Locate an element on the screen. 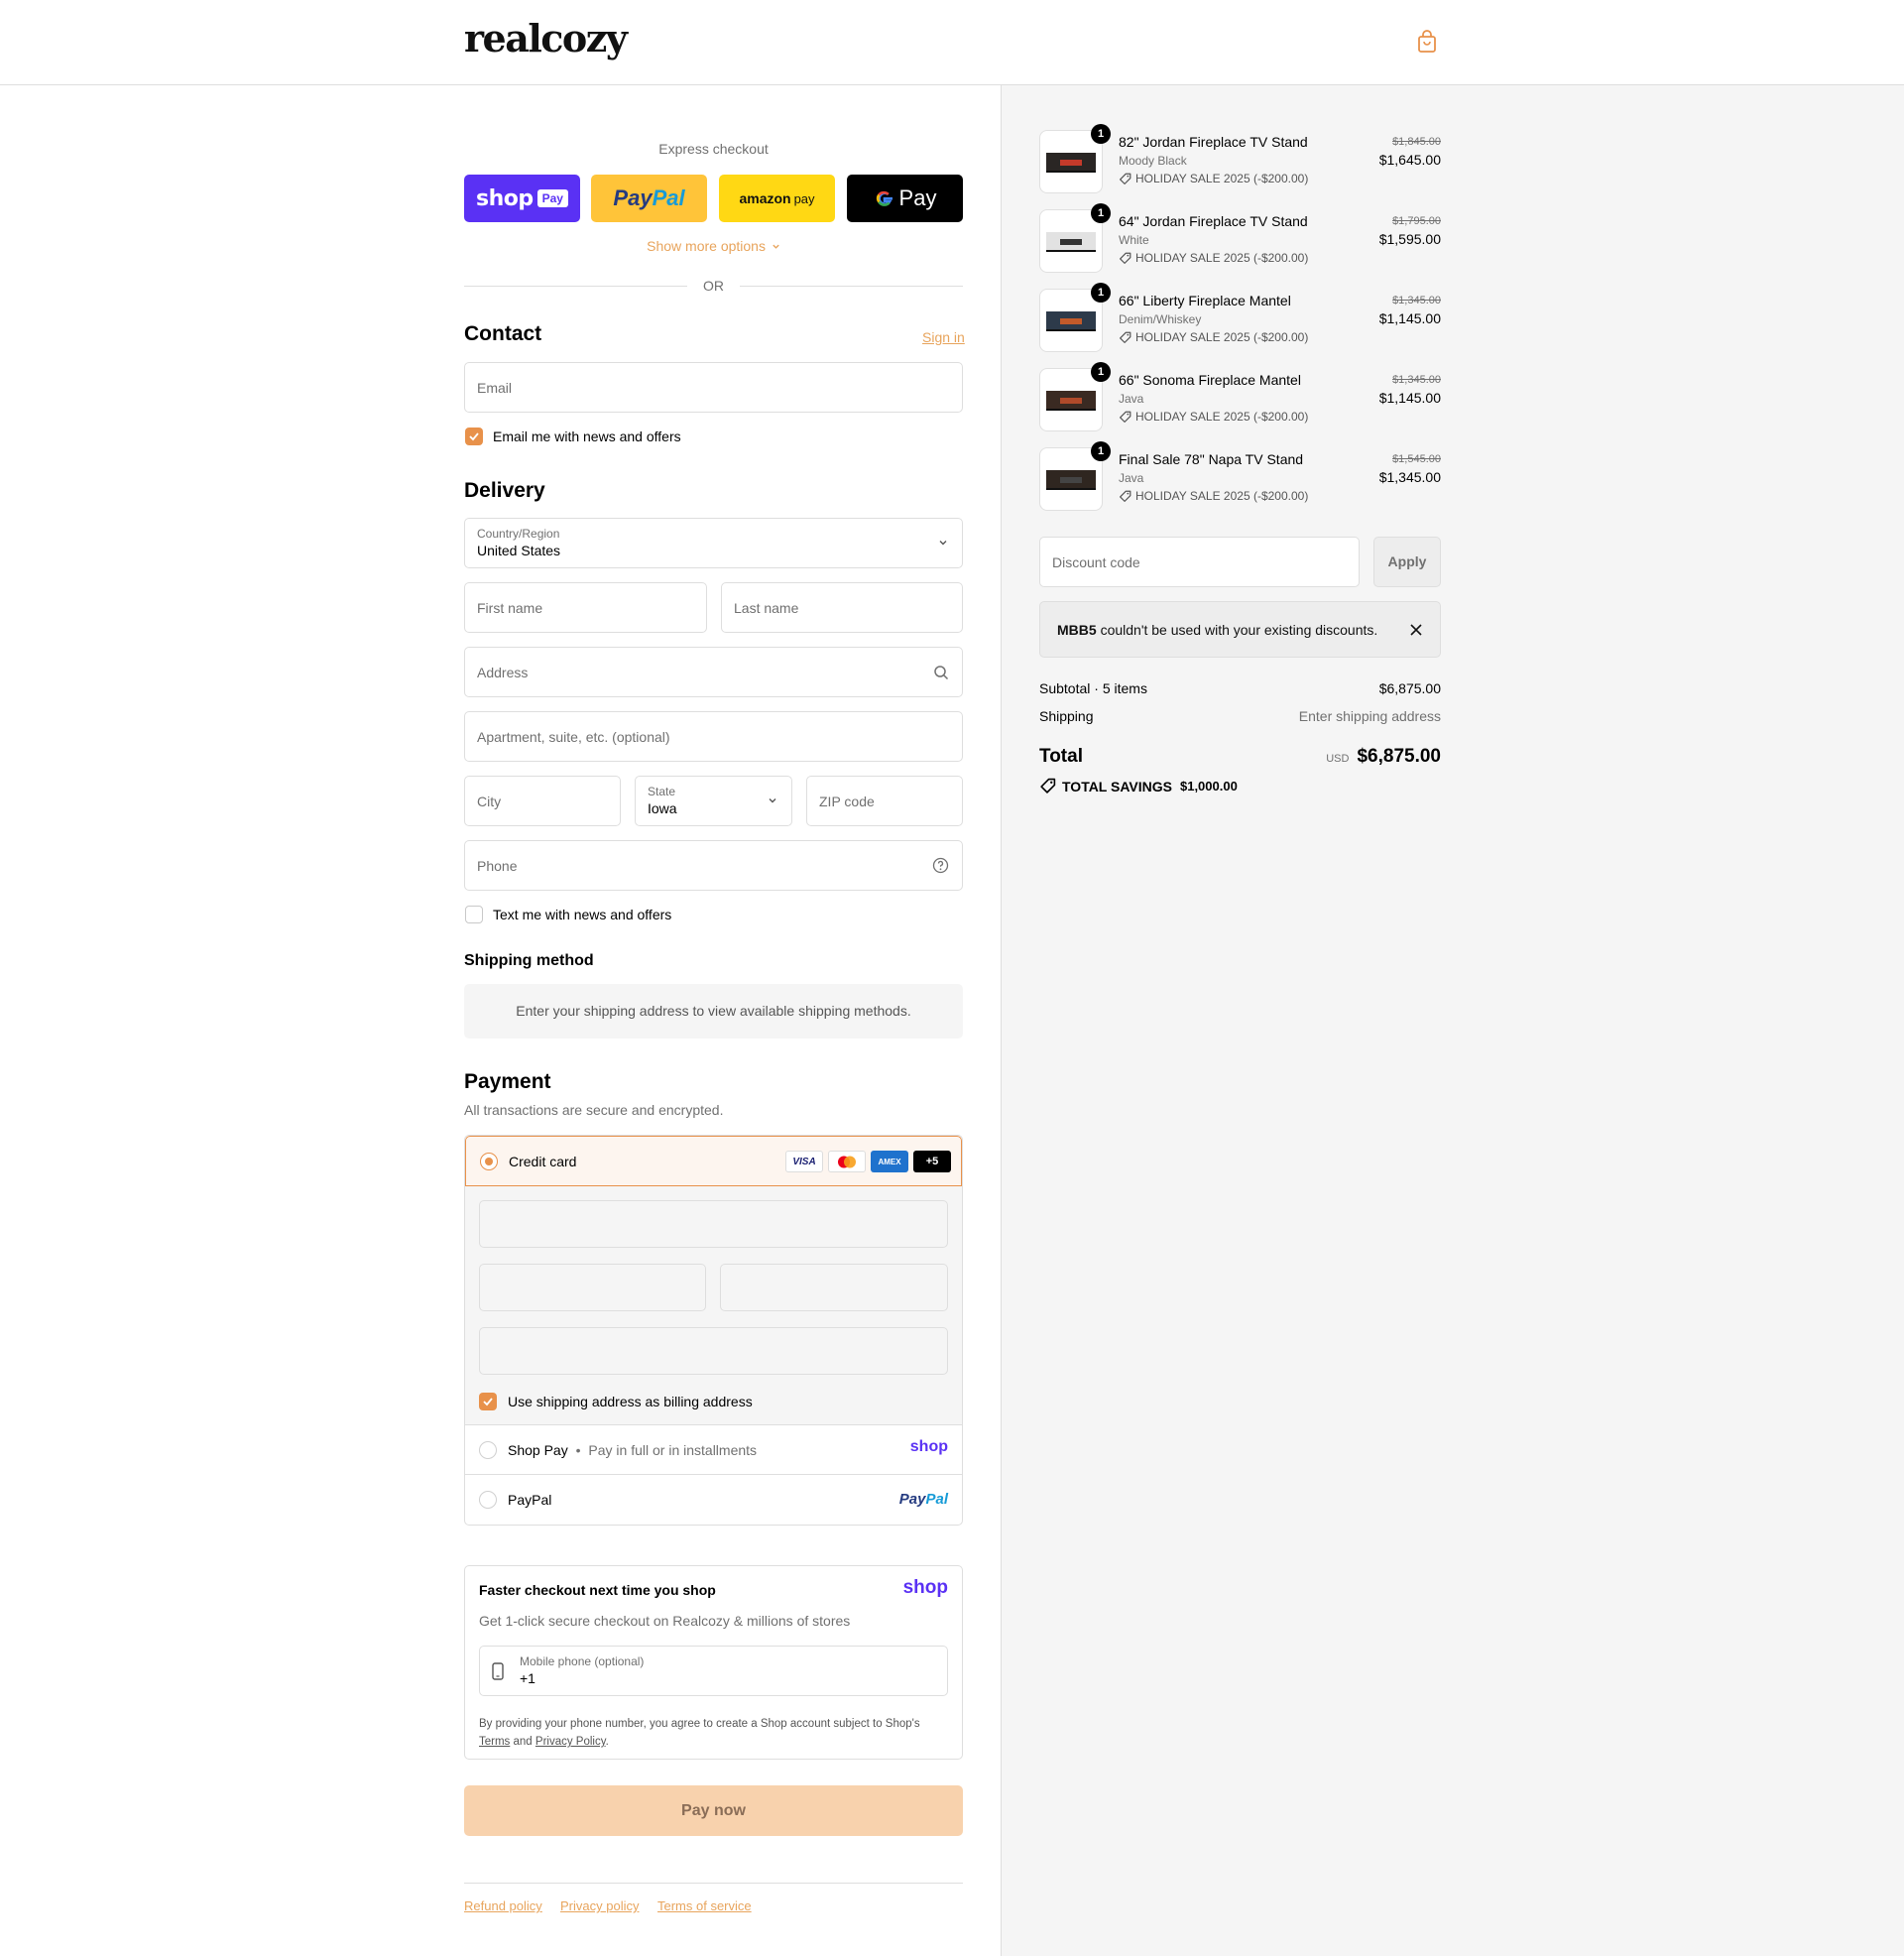 The height and width of the screenshot is (1956, 1904). state-select: State Iowa is located at coordinates (713, 801).